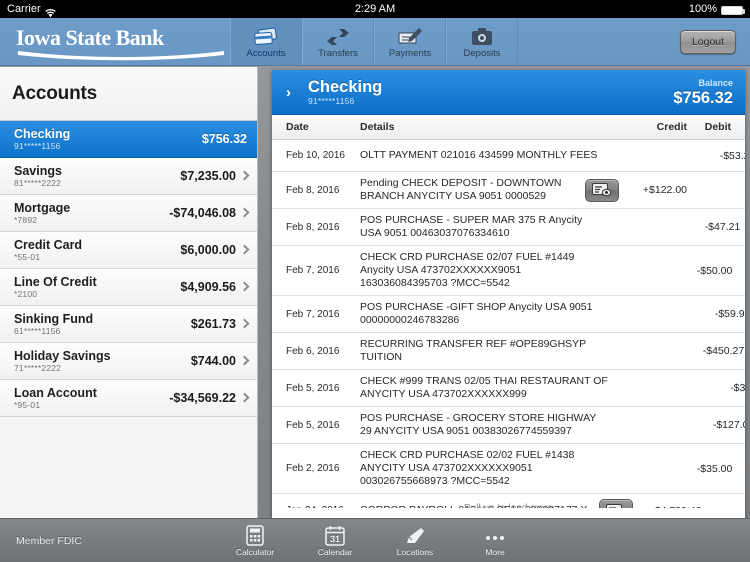 The image size is (750, 562). What do you see at coordinates (224, 139) in the screenshot?
I see `account-balance-group: $756.32` at bounding box center [224, 139].